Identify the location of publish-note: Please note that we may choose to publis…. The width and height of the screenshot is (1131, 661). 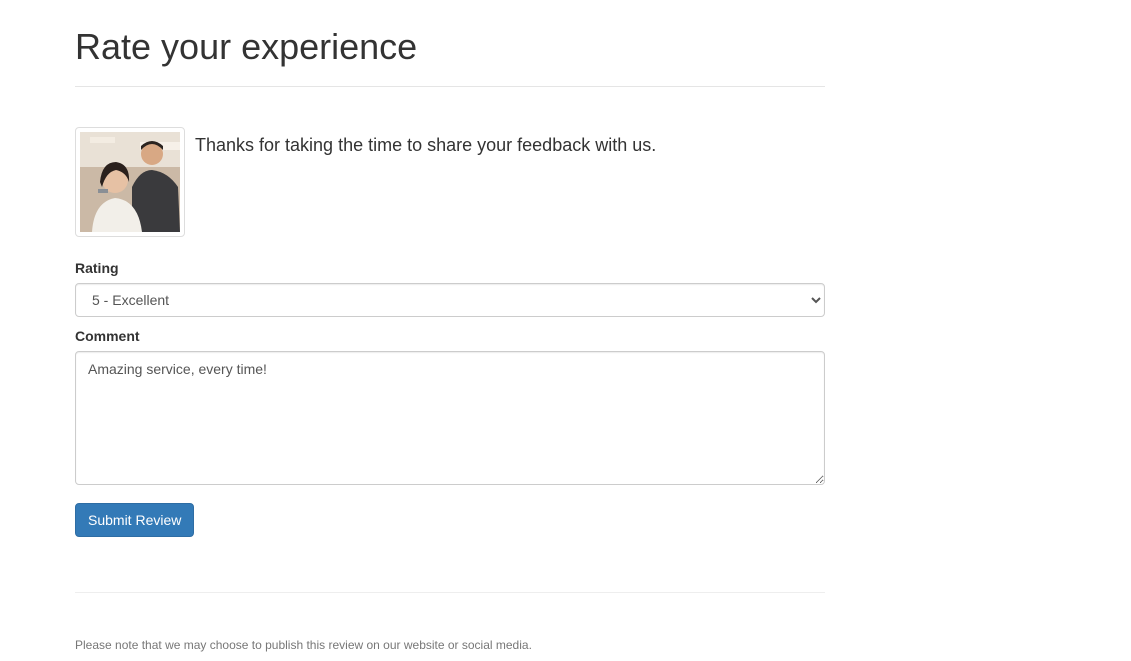
(303, 645).